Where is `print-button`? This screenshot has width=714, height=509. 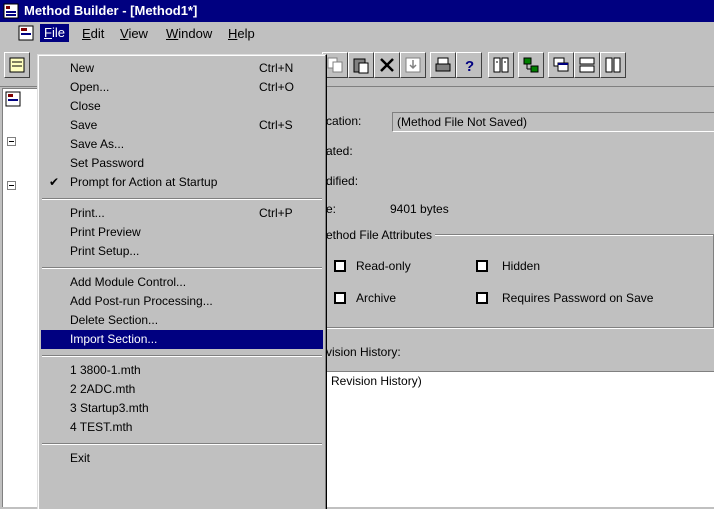
print-button is located at coordinates (443, 65).